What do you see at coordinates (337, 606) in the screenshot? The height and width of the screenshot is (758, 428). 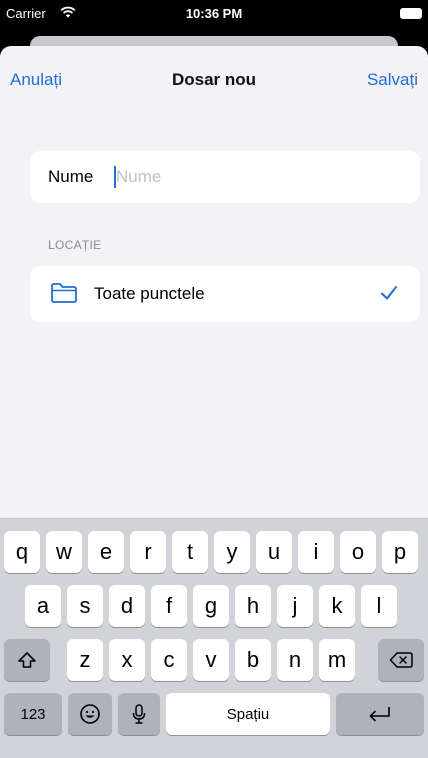 I see `key-k: k` at bounding box center [337, 606].